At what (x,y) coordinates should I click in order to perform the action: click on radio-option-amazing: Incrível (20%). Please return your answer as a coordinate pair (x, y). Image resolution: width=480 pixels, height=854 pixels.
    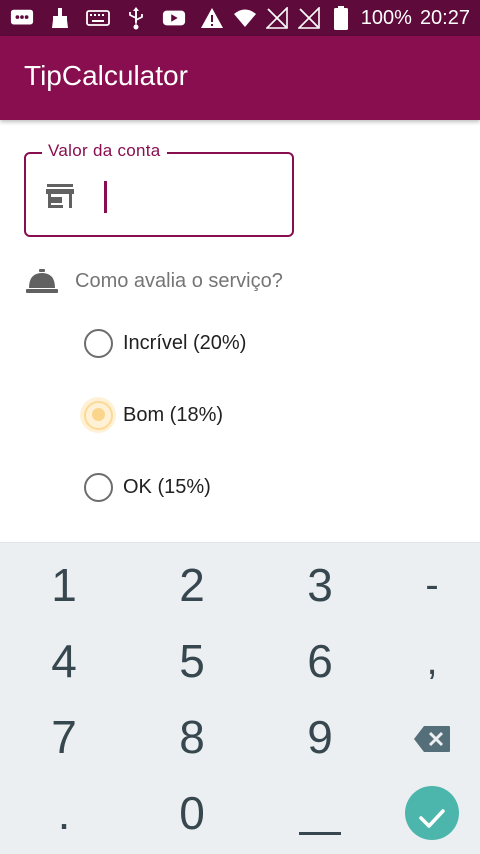
    Looking at the image, I should click on (165, 343).